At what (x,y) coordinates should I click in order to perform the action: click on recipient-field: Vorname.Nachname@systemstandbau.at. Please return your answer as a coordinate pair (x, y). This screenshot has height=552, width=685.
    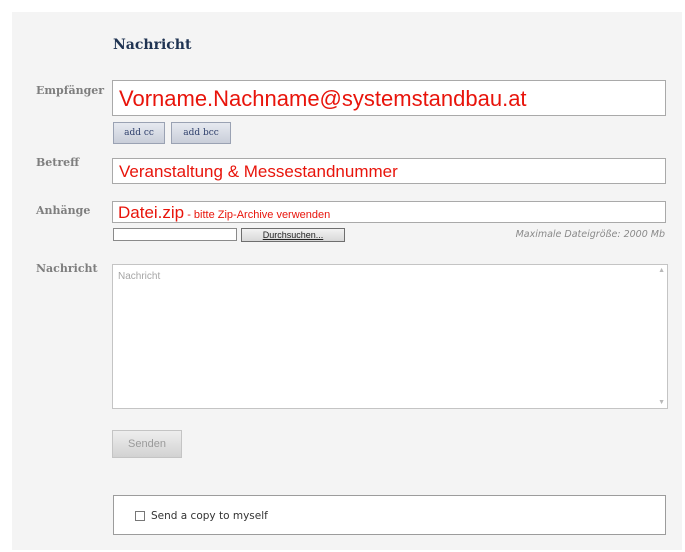
    Looking at the image, I should click on (389, 98).